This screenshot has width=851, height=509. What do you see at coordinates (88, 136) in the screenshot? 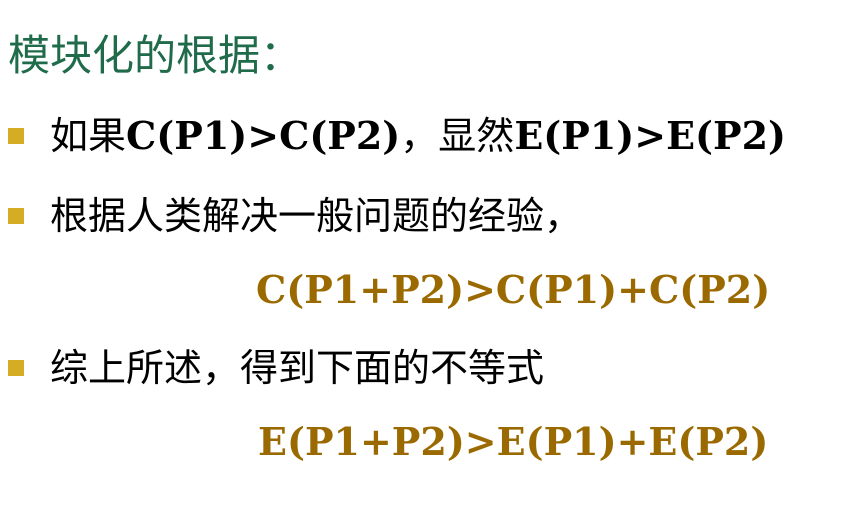
I see `bullet-1-prefix: 如果` at bounding box center [88, 136].